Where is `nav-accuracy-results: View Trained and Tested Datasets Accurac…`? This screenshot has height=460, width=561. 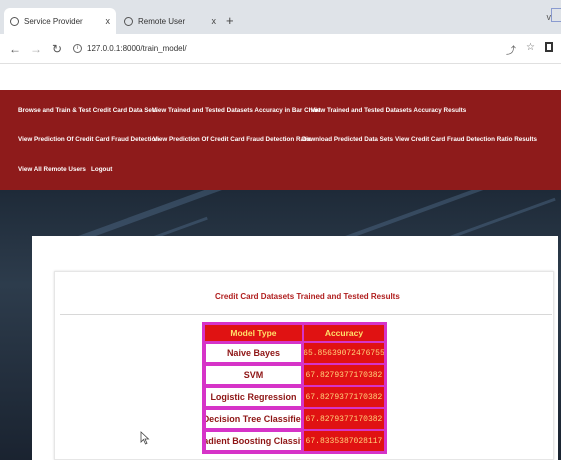
nav-accuracy-results: View Trained and Tested Datasets Accurac… is located at coordinates (388, 110).